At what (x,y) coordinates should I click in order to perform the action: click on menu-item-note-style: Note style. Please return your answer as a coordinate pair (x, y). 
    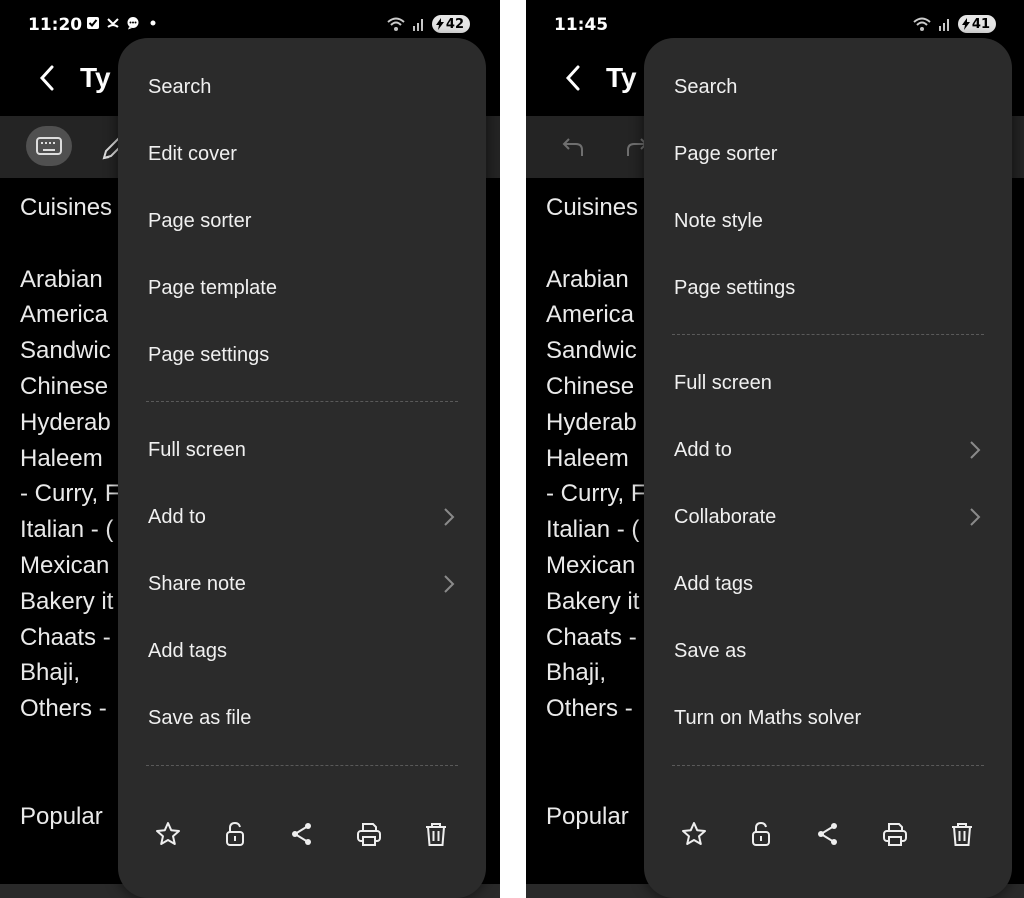
    Looking at the image, I should click on (828, 221).